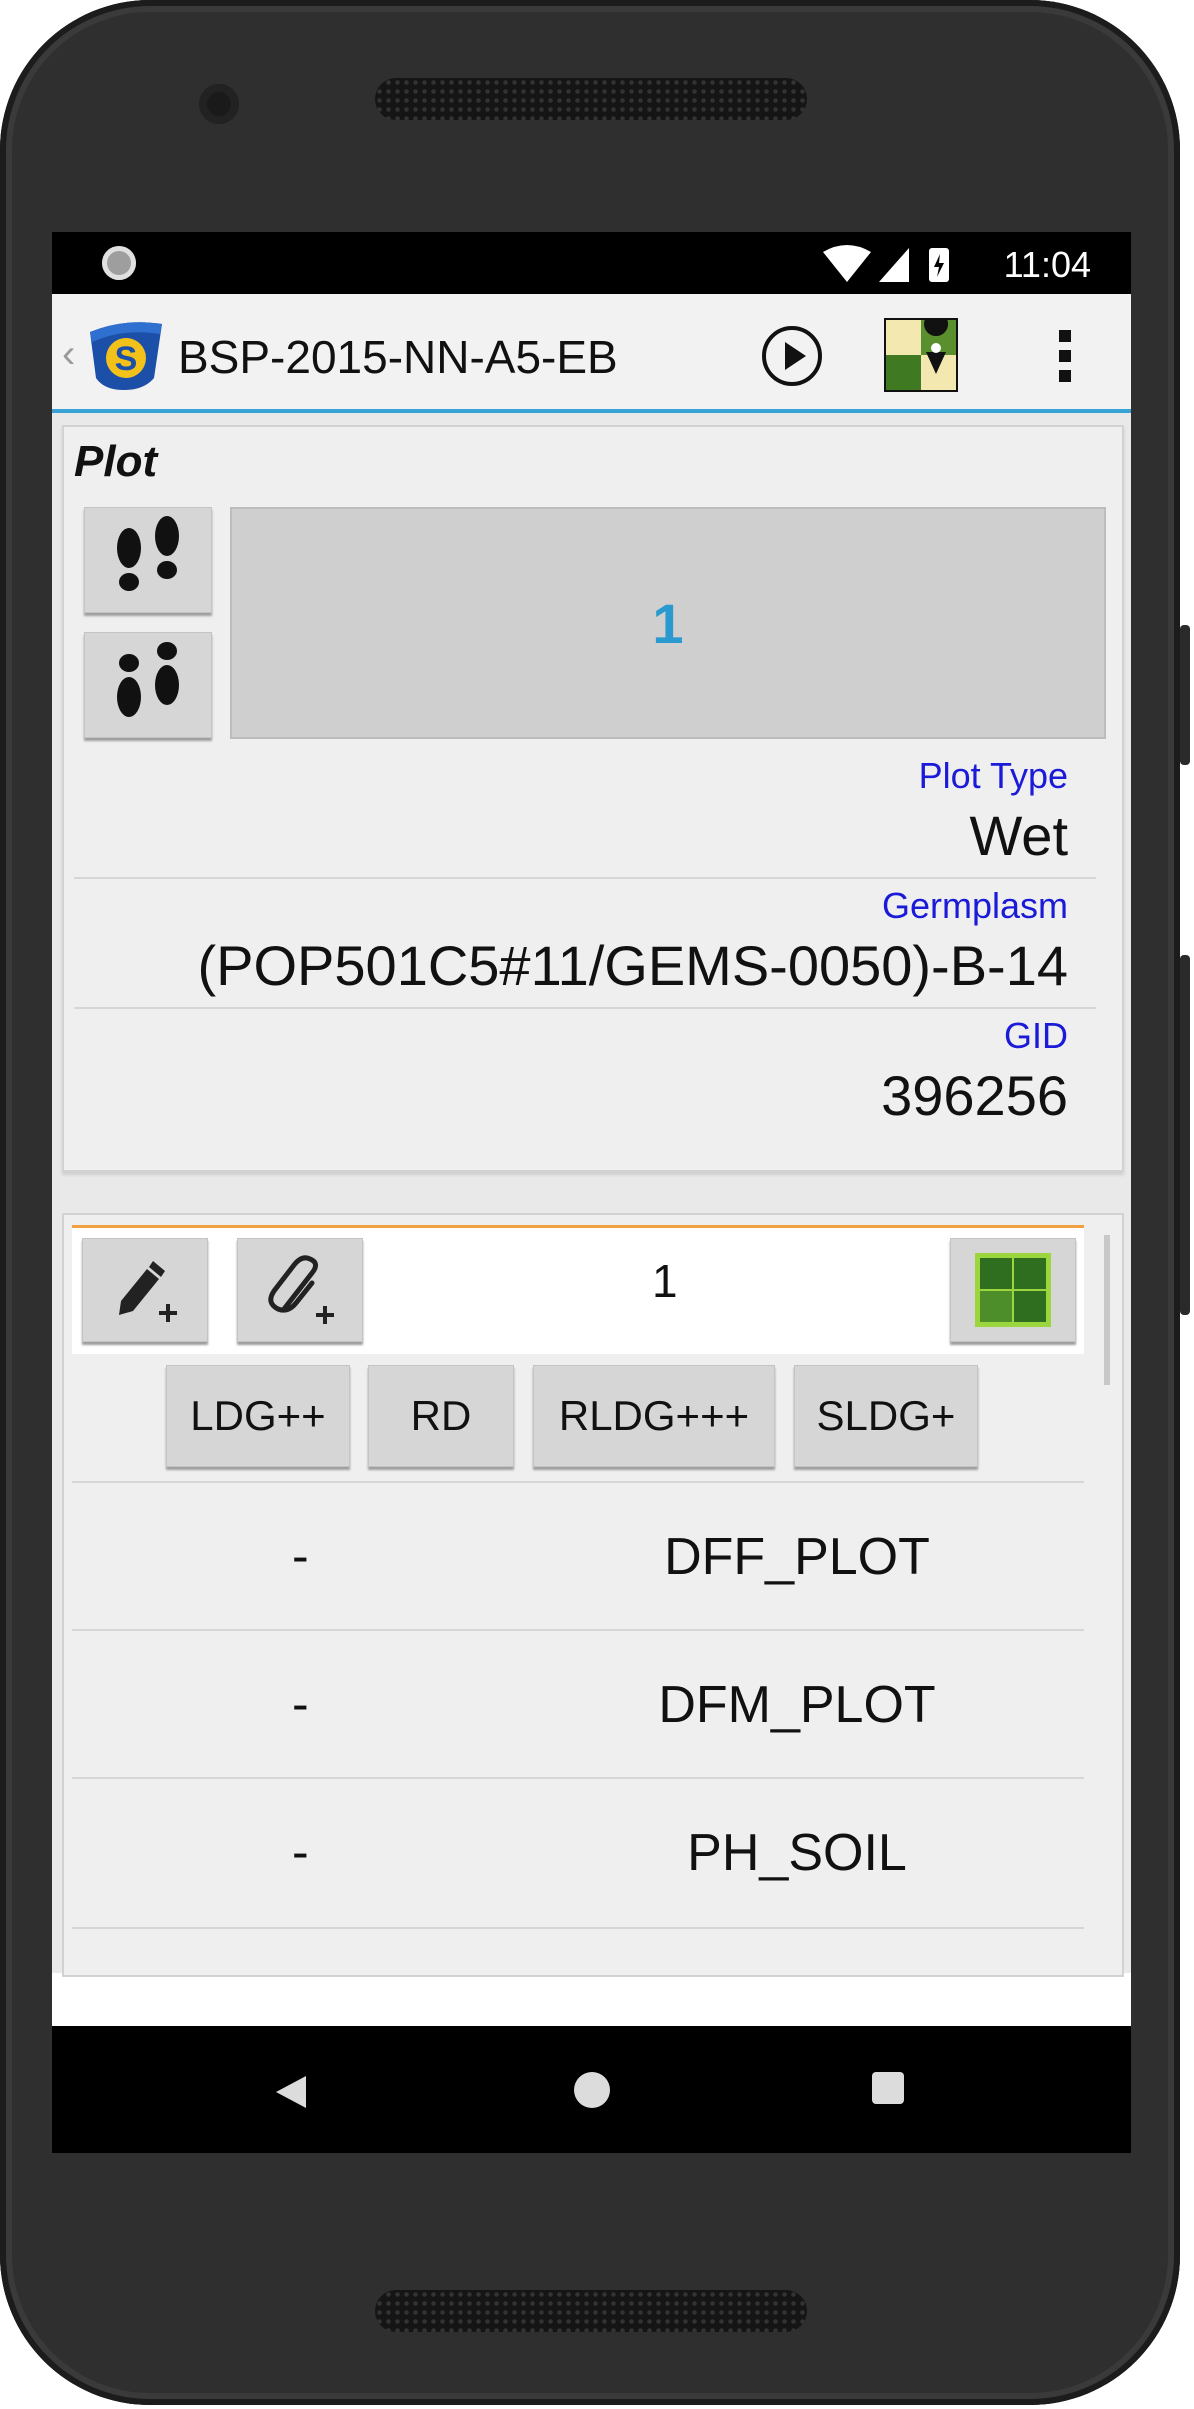  Describe the element at coordinates (888, 2088) in the screenshot. I see `nav-recent-icon` at that location.